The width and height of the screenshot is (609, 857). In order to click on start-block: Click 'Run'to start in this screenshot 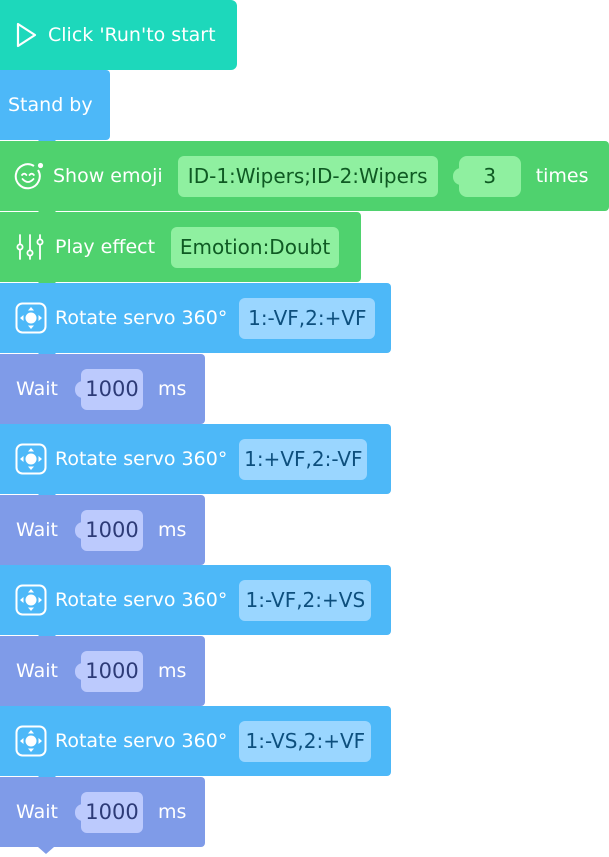, I will do `click(118, 39)`.